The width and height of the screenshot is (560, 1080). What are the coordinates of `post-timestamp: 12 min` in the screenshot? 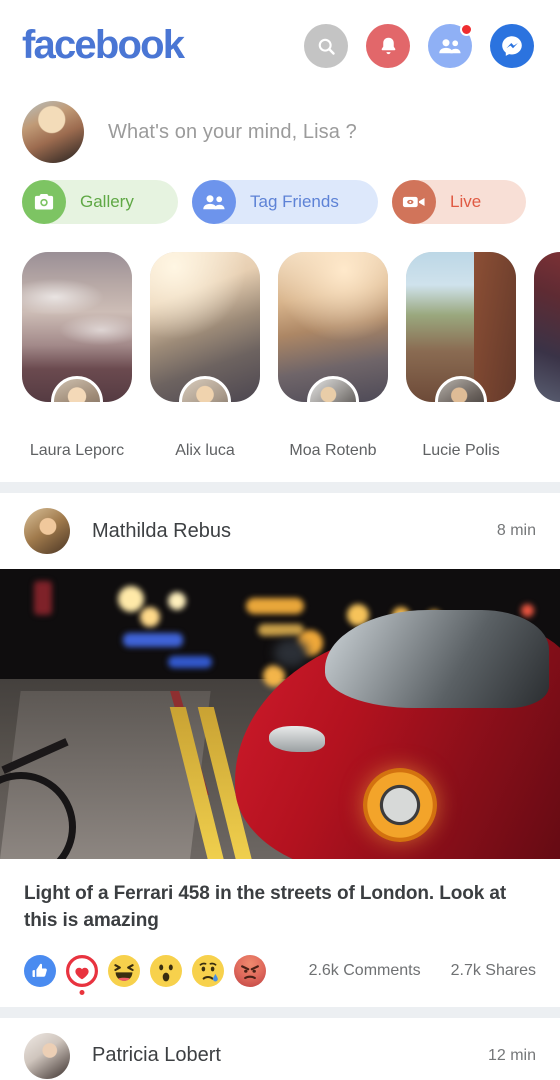 It's located at (511, 1055).